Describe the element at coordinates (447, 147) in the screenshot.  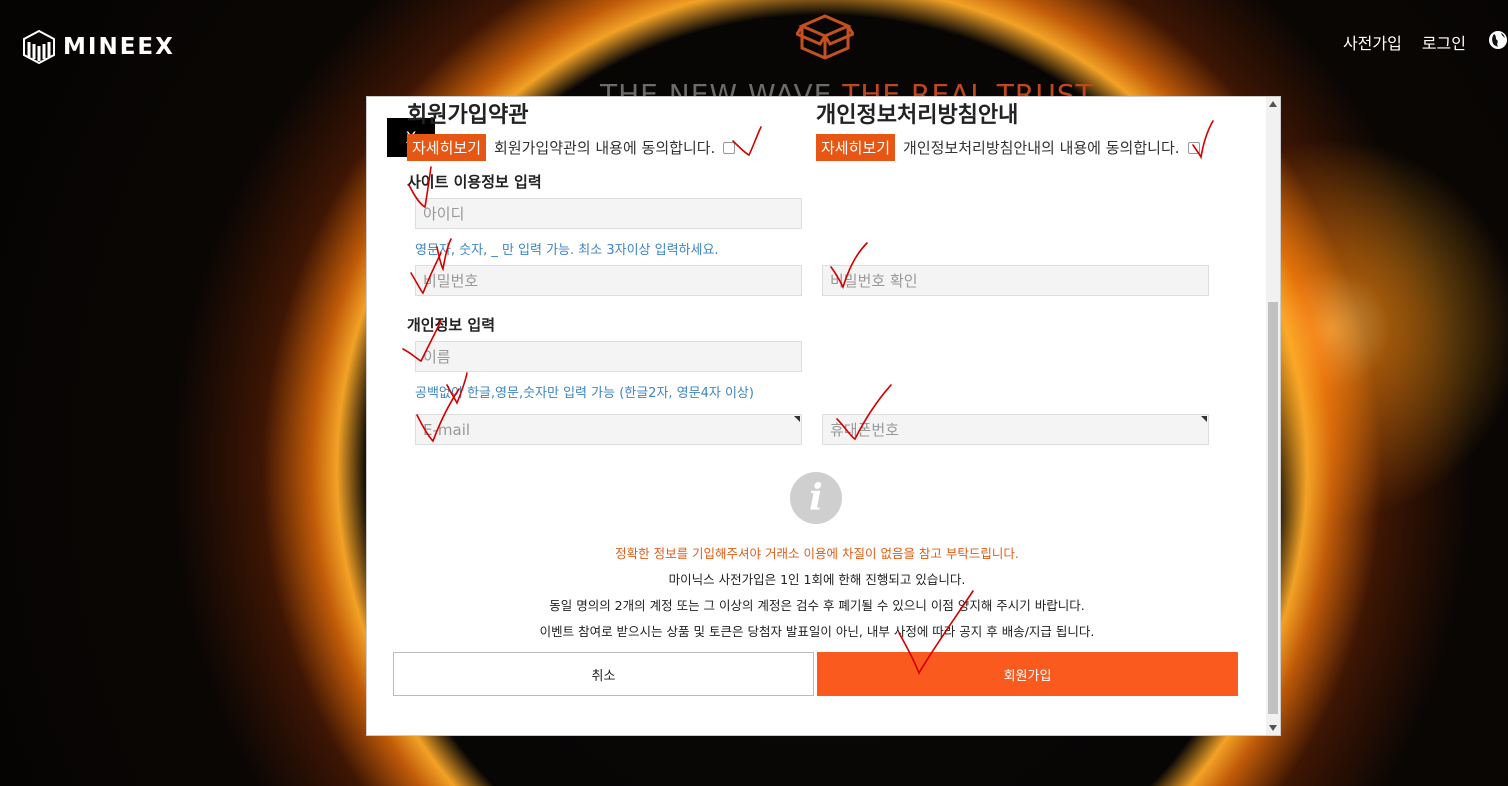
I see `terms-detail-button: 자세히보기` at that location.